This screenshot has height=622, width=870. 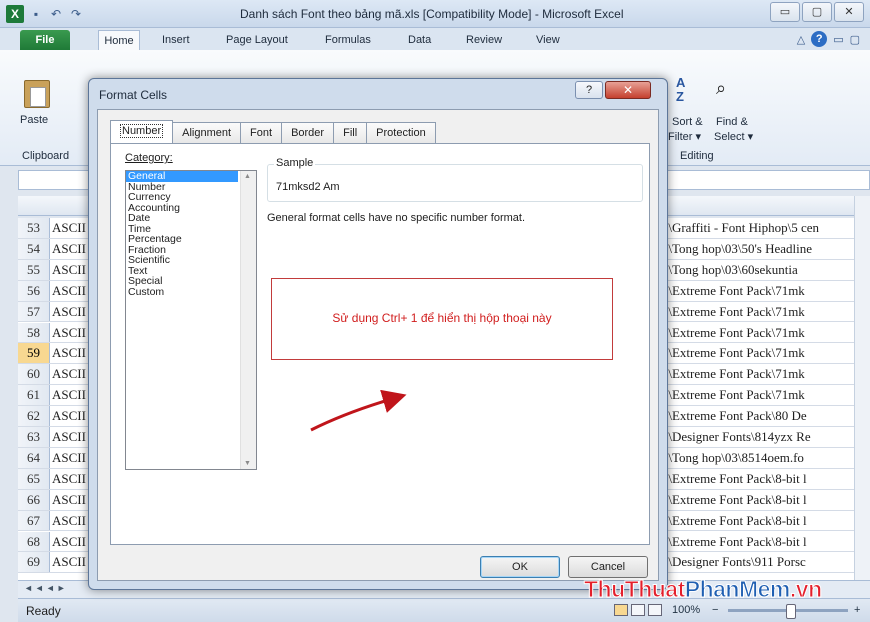 I want to click on doc-minimize-icon: ▭, so click(x=838, y=39).